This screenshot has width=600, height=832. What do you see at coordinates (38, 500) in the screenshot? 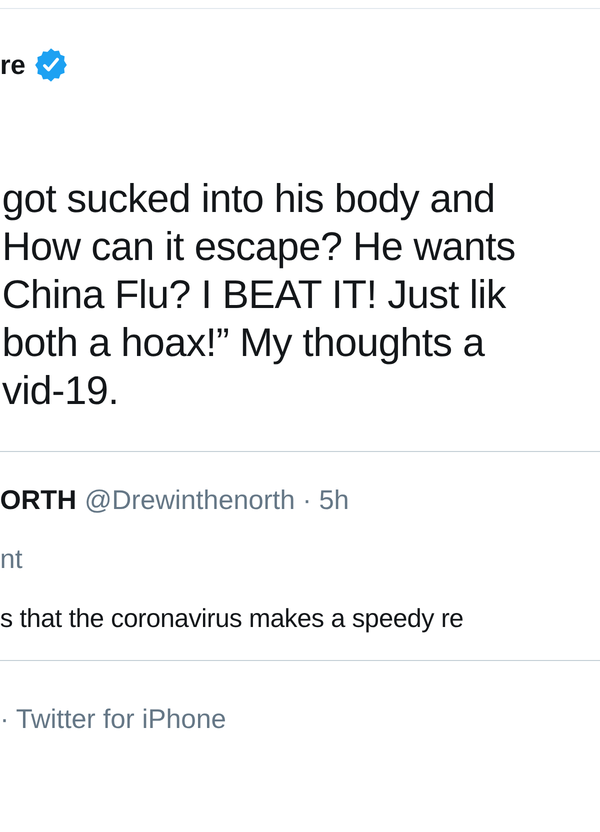
I see `quoted-author-name: ORTH` at bounding box center [38, 500].